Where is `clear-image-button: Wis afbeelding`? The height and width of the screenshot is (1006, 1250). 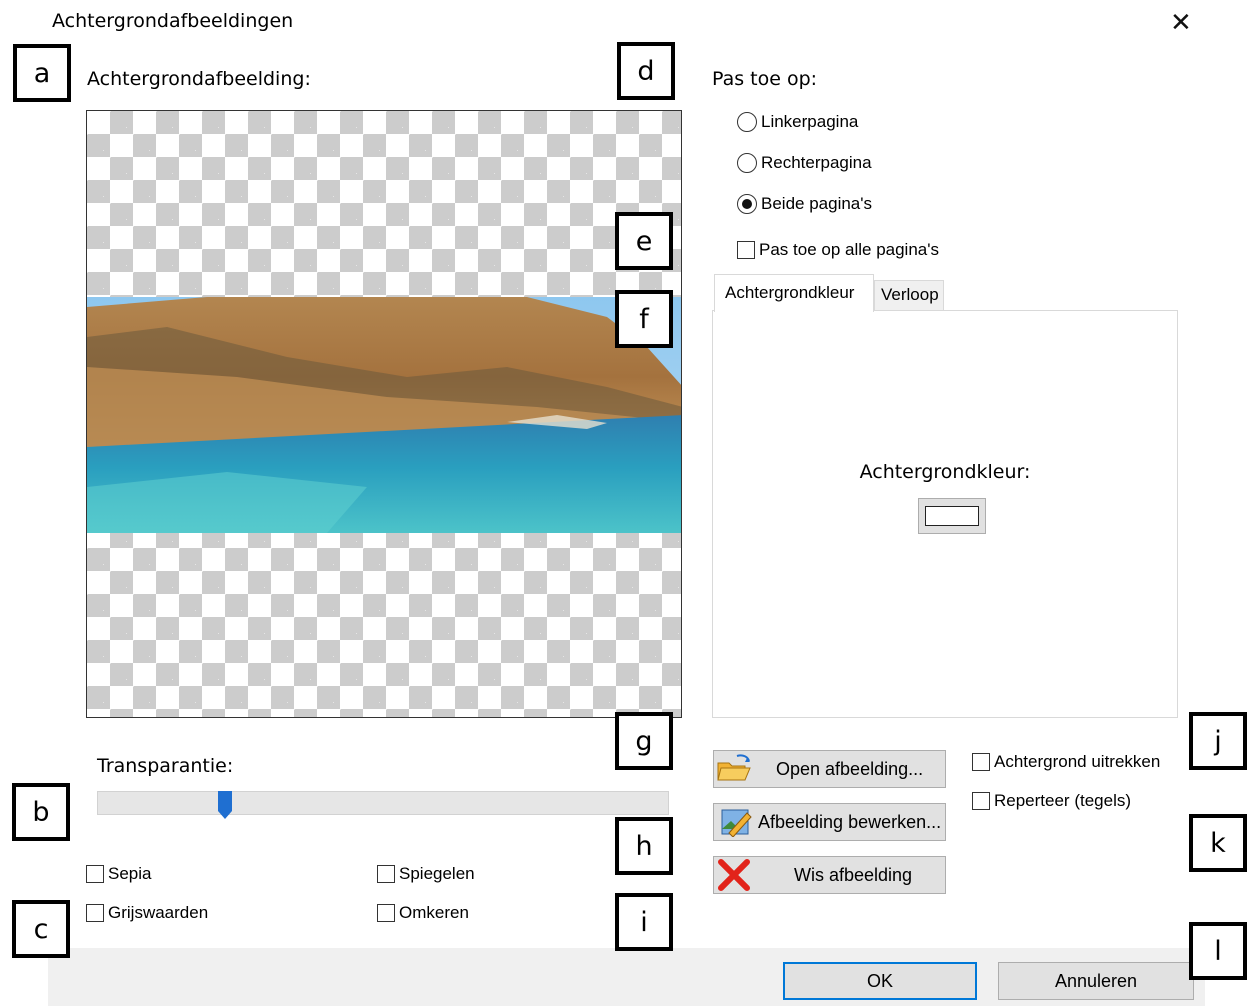 clear-image-button: Wis afbeelding is located at coordinates (829, 875).